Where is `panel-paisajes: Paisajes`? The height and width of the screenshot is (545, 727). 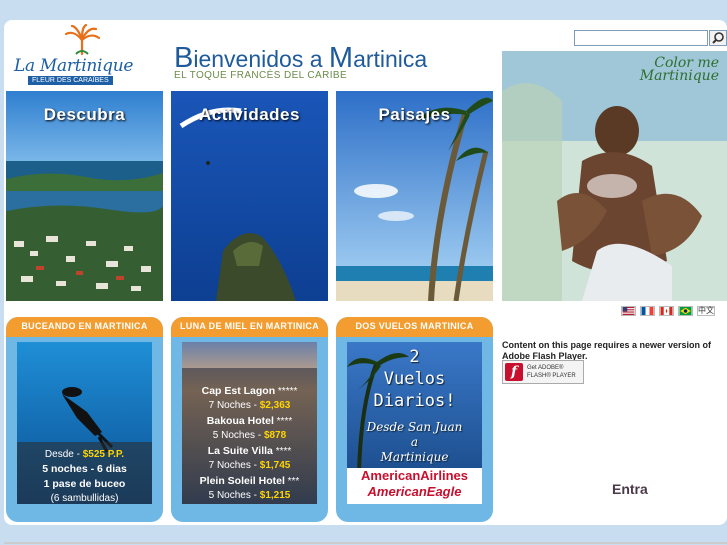
panel-paisajes: Paisajes is located at coordinates (414, 196).